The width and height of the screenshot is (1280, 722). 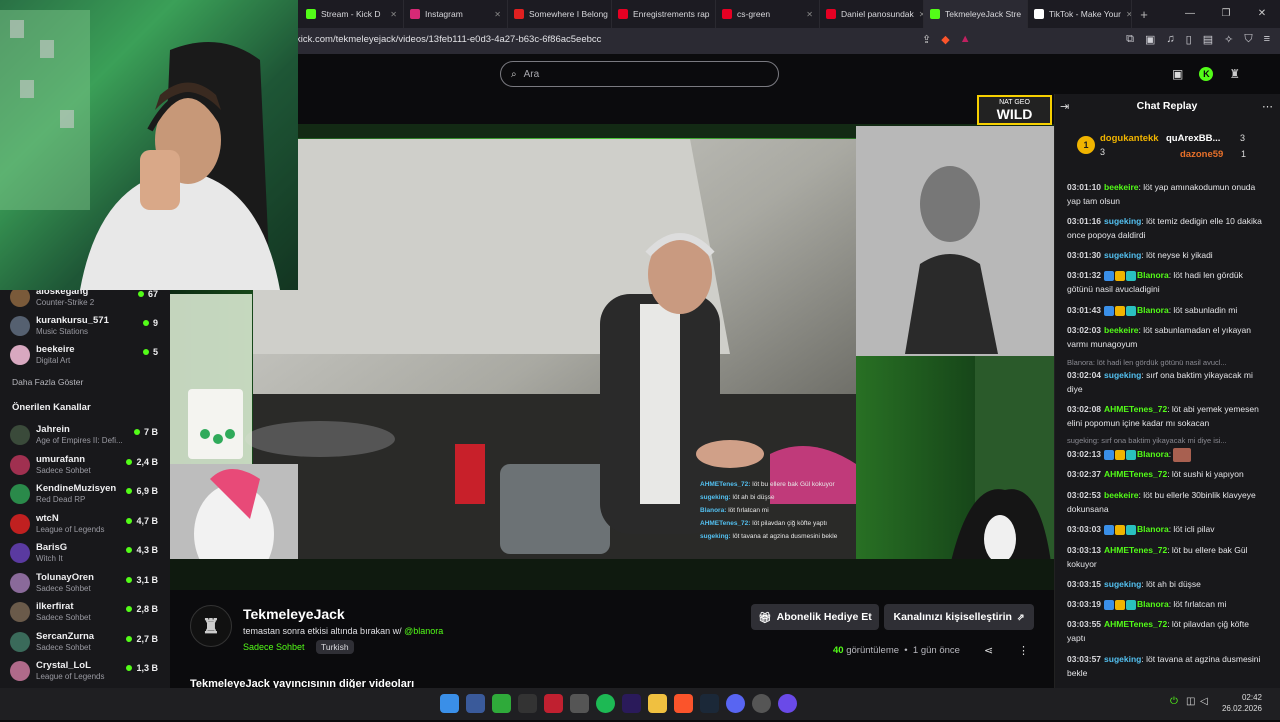 What do you see at coordinates (1267, 39) in the screenshot?
I see `menu-icon: ≡` at bounding box center [1267, 39].